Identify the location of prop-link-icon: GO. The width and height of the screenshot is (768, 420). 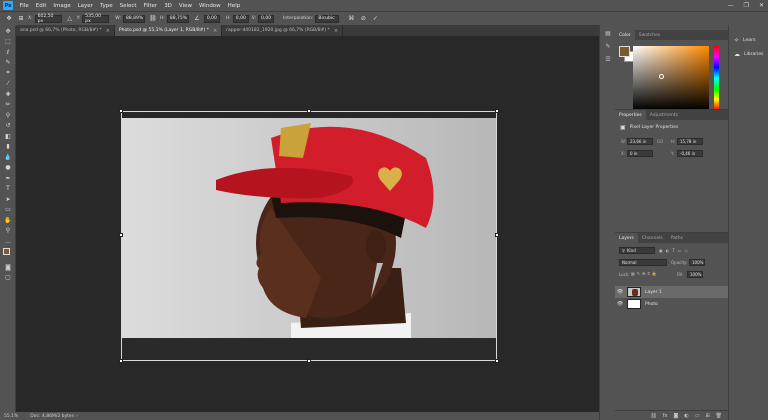
(660, 141).